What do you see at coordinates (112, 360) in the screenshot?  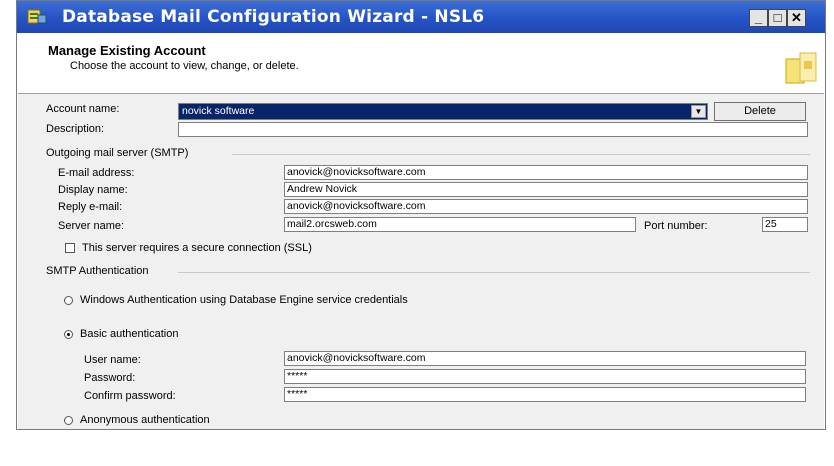 I see `user-name-label: User name:` at bounding box center [112, 360].